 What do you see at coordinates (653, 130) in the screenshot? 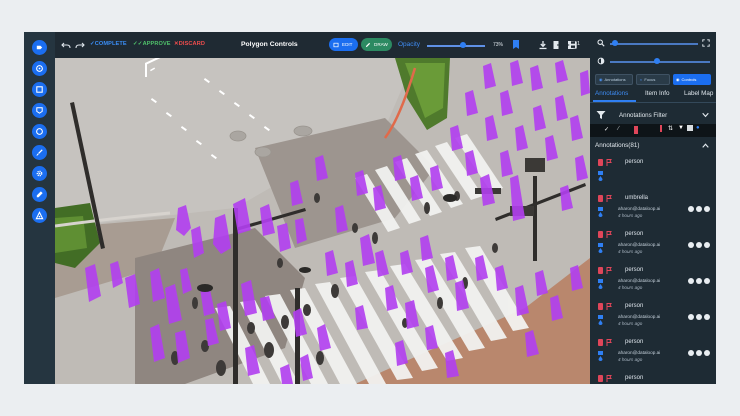
I see `filter-icon-strip: ✓ ∕ ⇅ ▼ ●` at bounding box center [653, 130].